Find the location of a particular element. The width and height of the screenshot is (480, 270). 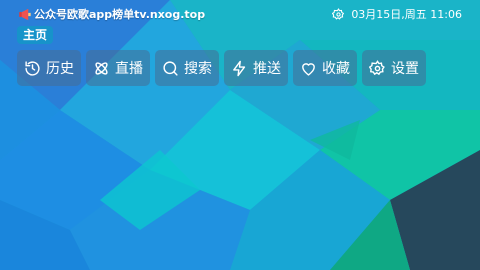

megaphone-icon is located at coordinates (25, 14).